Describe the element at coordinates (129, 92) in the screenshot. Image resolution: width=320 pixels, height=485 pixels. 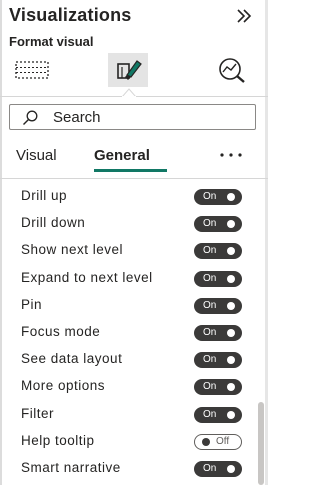
I see `selected-tab-caret-icon` at that location.